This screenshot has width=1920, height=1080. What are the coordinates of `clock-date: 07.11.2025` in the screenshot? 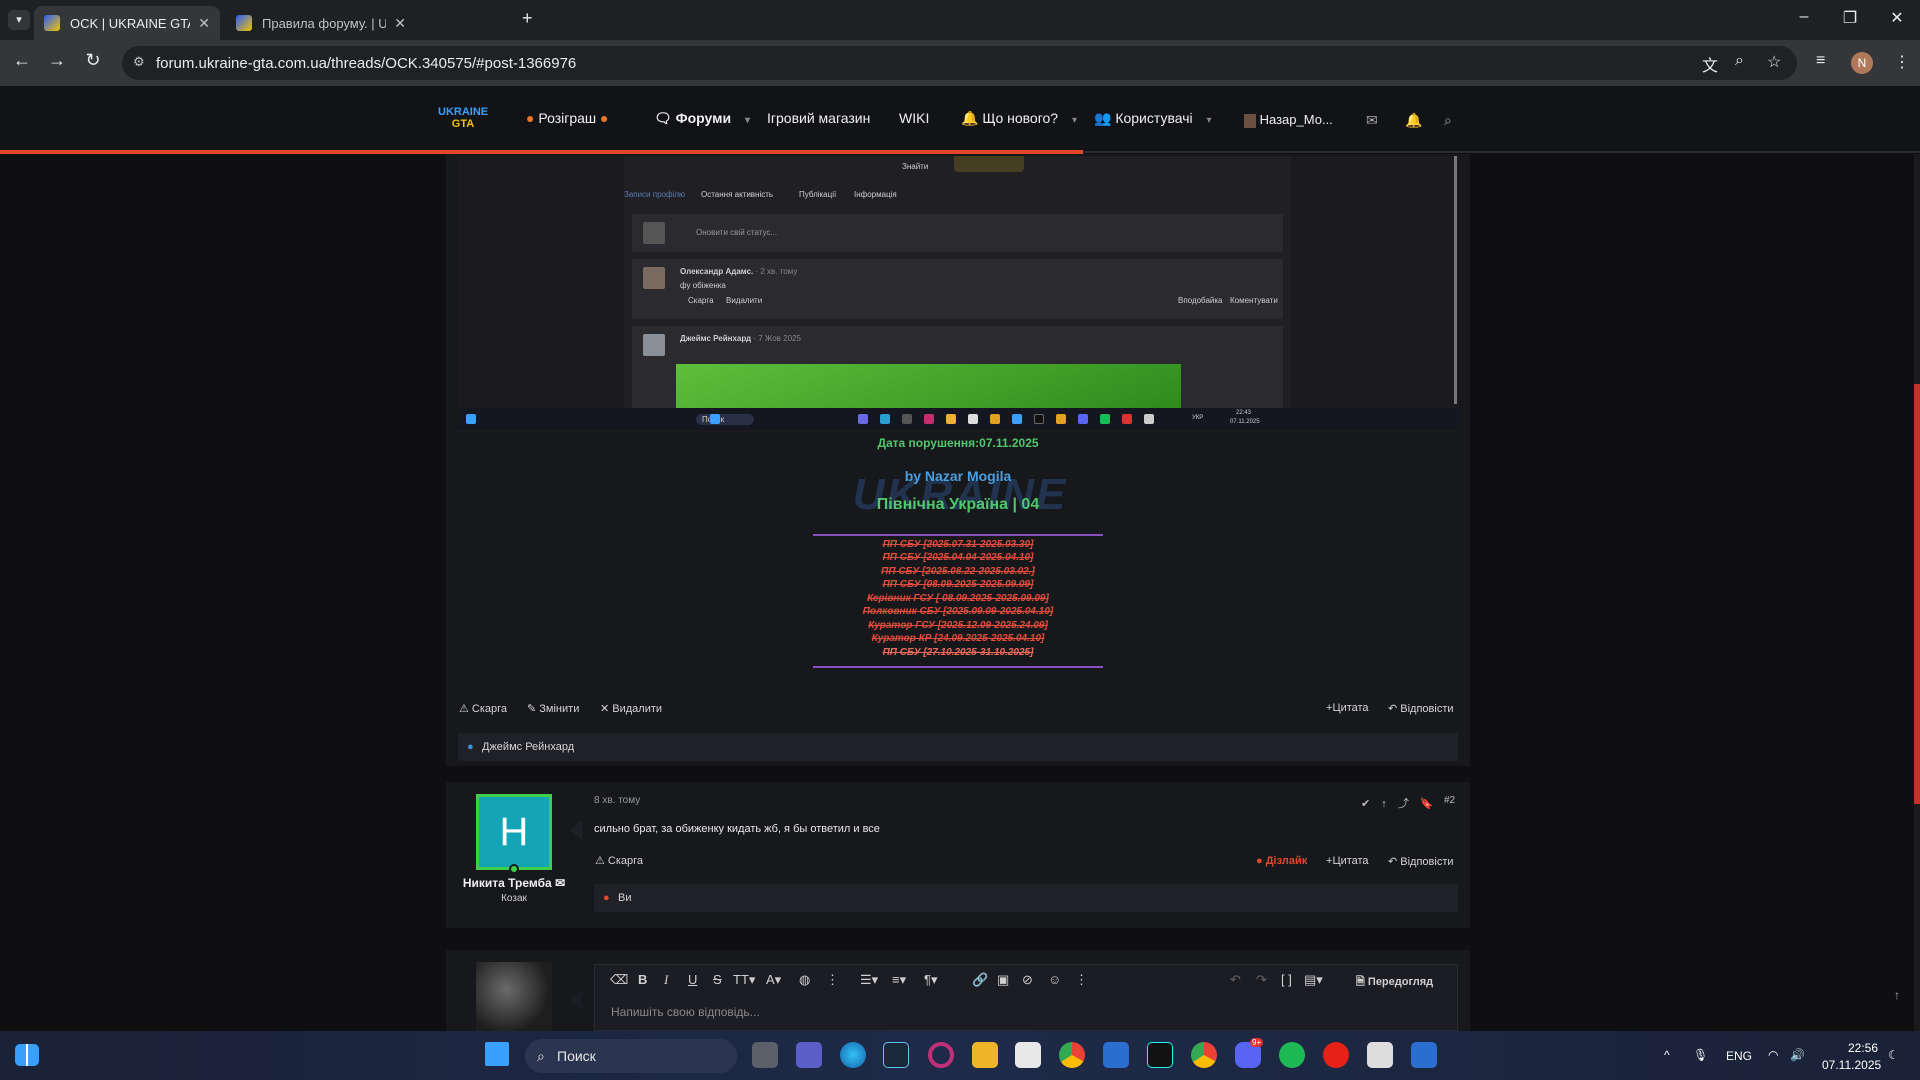 It's located at (1851, 1065).